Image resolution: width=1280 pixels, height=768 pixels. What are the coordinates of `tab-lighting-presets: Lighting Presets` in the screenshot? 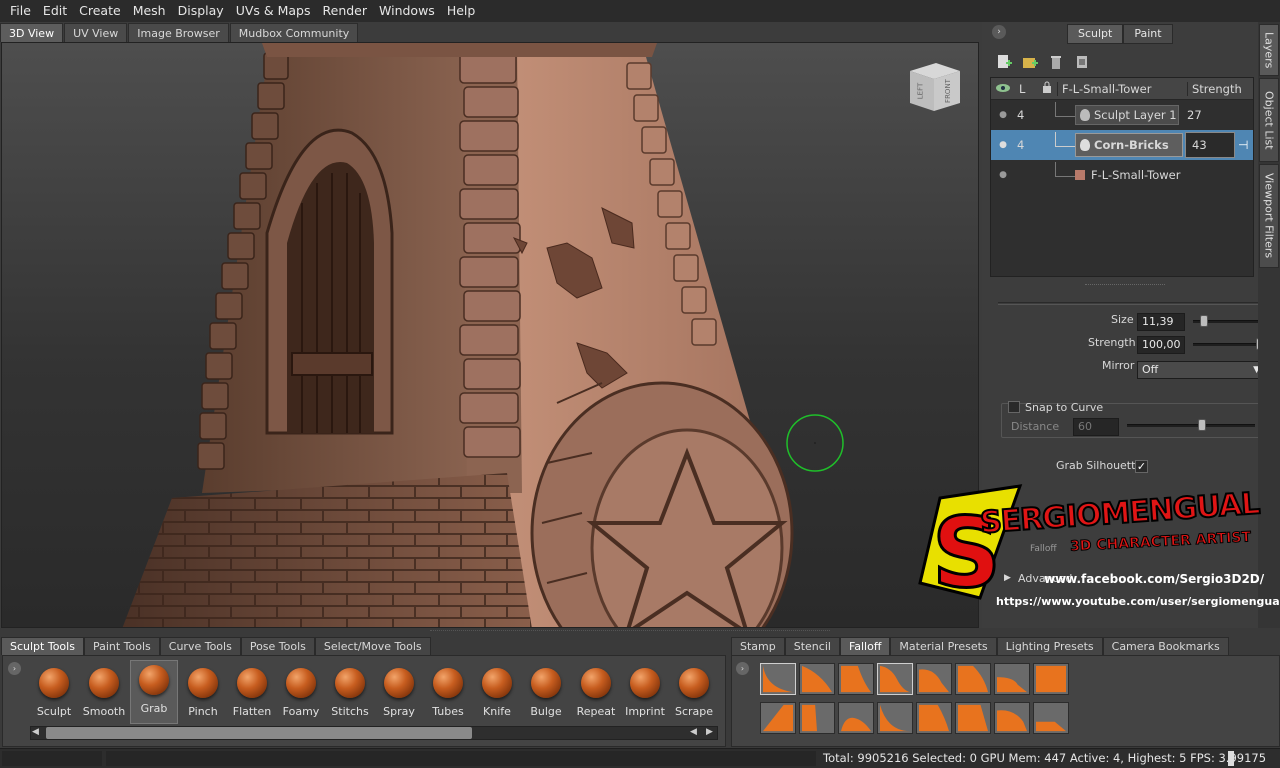 It's located at (1049, 646).